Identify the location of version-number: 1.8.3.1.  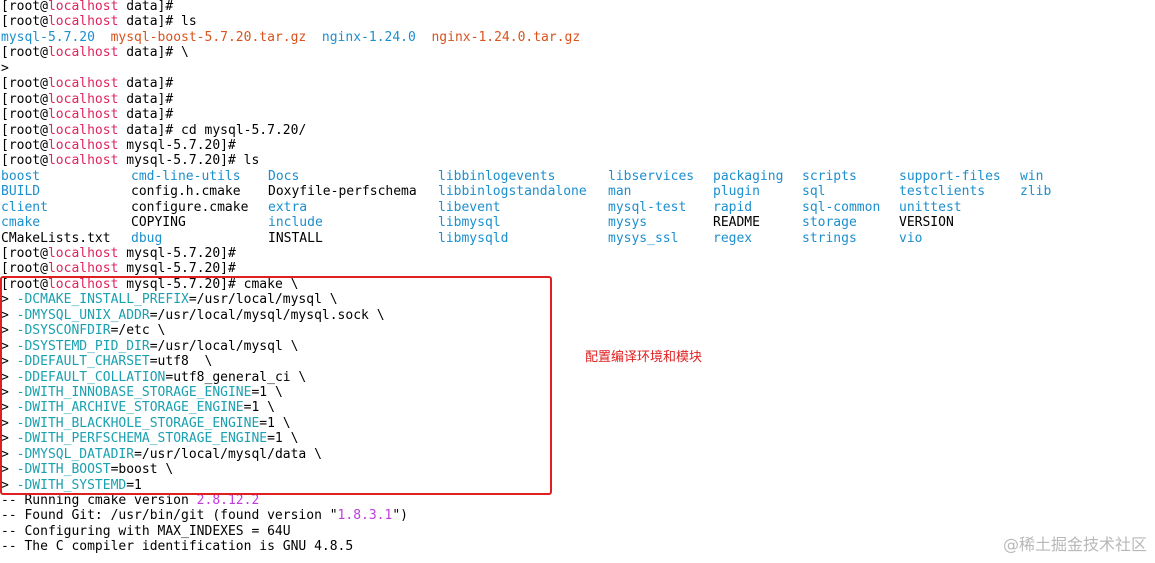
(365, 516).